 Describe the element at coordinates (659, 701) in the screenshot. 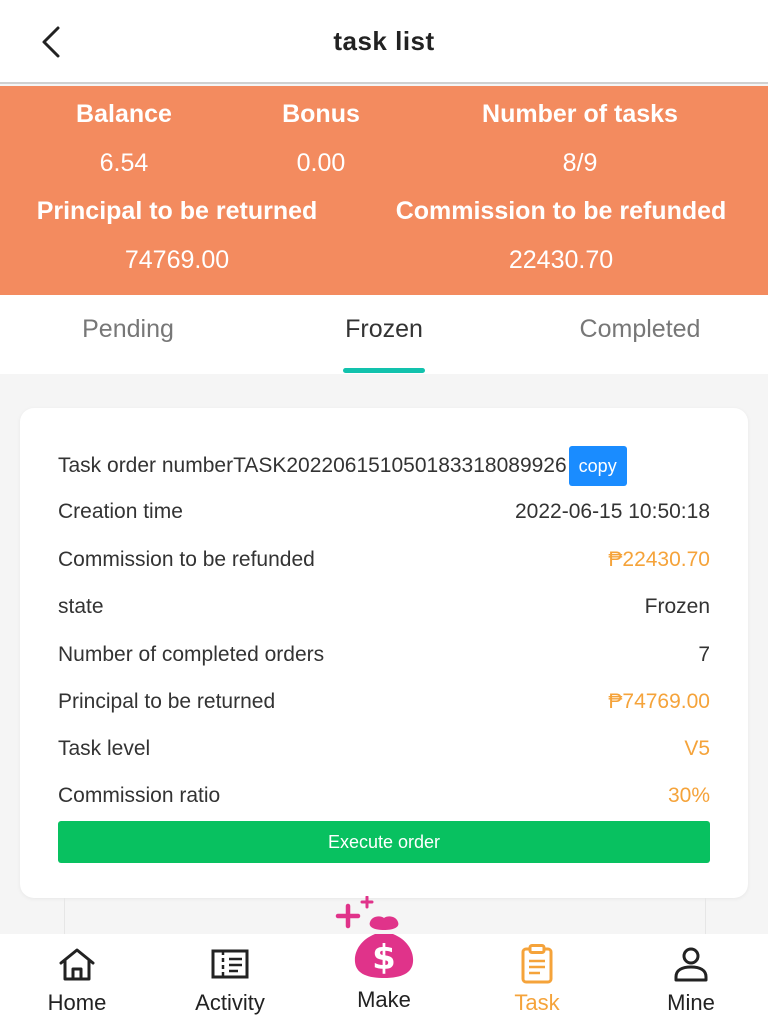

I see `detail-value: ₱74769.00` at that location.